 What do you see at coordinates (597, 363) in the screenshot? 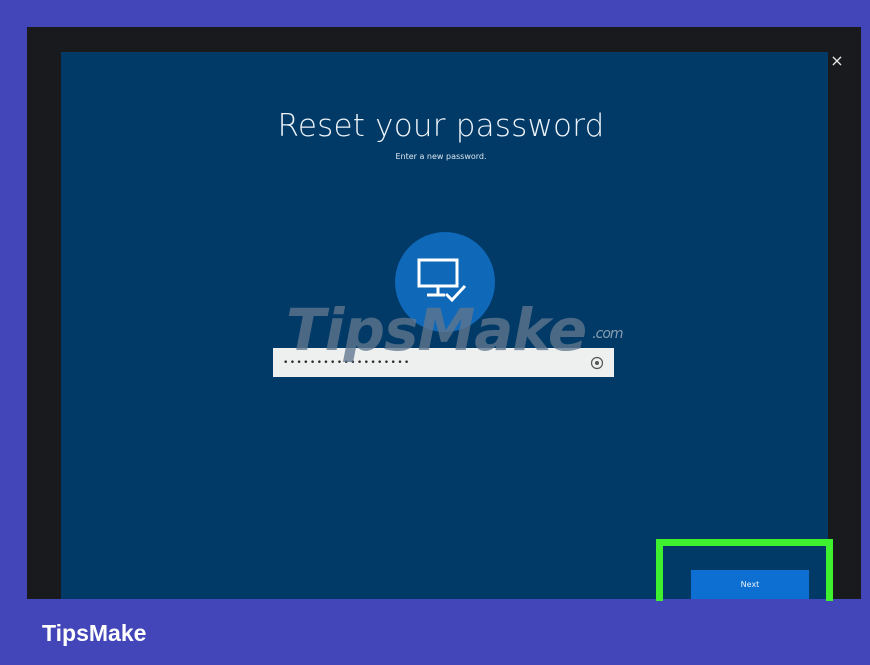
I see `eye-icon` at bounding box center [597, 363].